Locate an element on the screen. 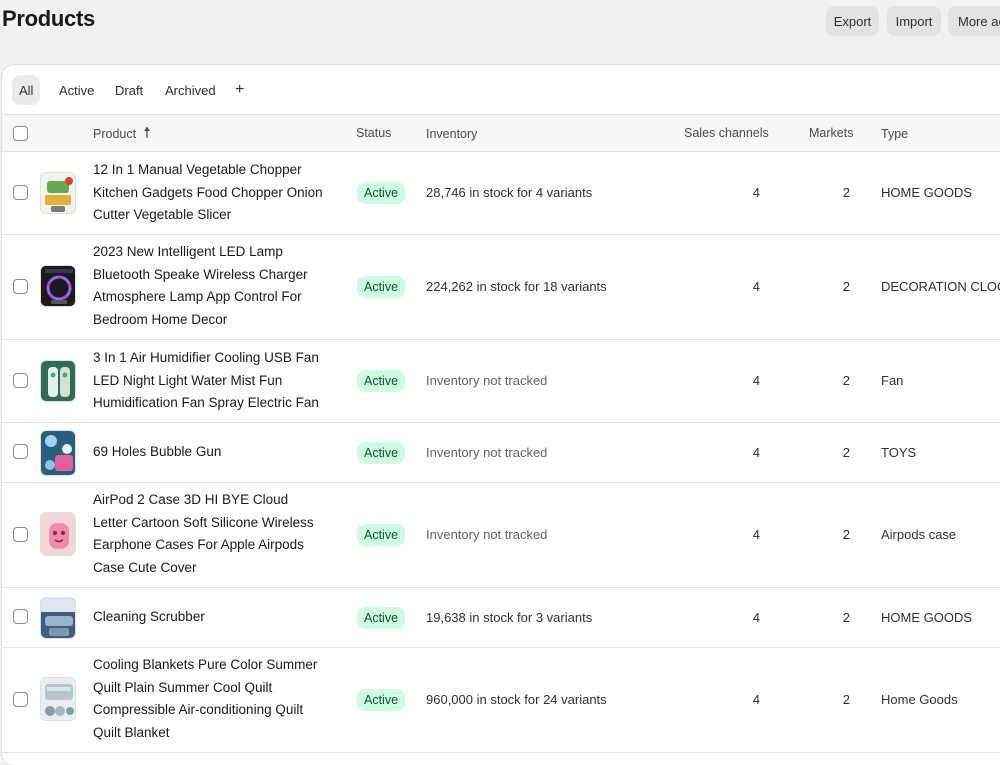 Image resolution: width=1000 pixels, height=765 pixels. add-view-button: + is located at coordinates (239, 90).